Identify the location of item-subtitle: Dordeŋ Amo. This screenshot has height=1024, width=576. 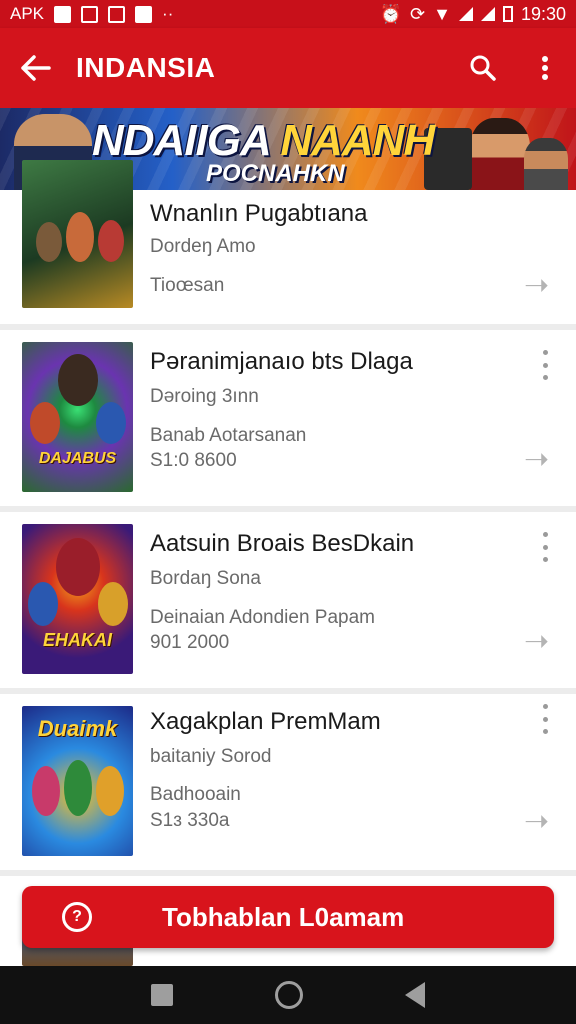
(203, 246).